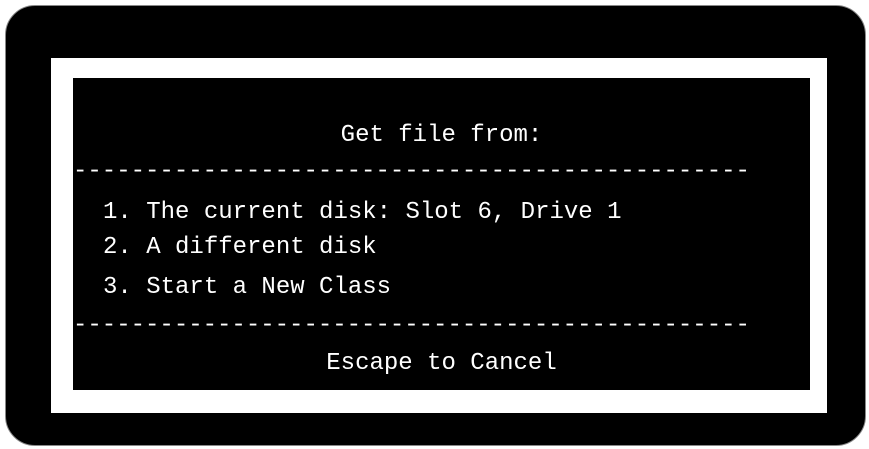 The height and width of the screenshot is (449, 869). Describe the element at coordinates (441, 364) in the screenshot. I see `escape-cancel-hint: Escape to Cancel` at that location.